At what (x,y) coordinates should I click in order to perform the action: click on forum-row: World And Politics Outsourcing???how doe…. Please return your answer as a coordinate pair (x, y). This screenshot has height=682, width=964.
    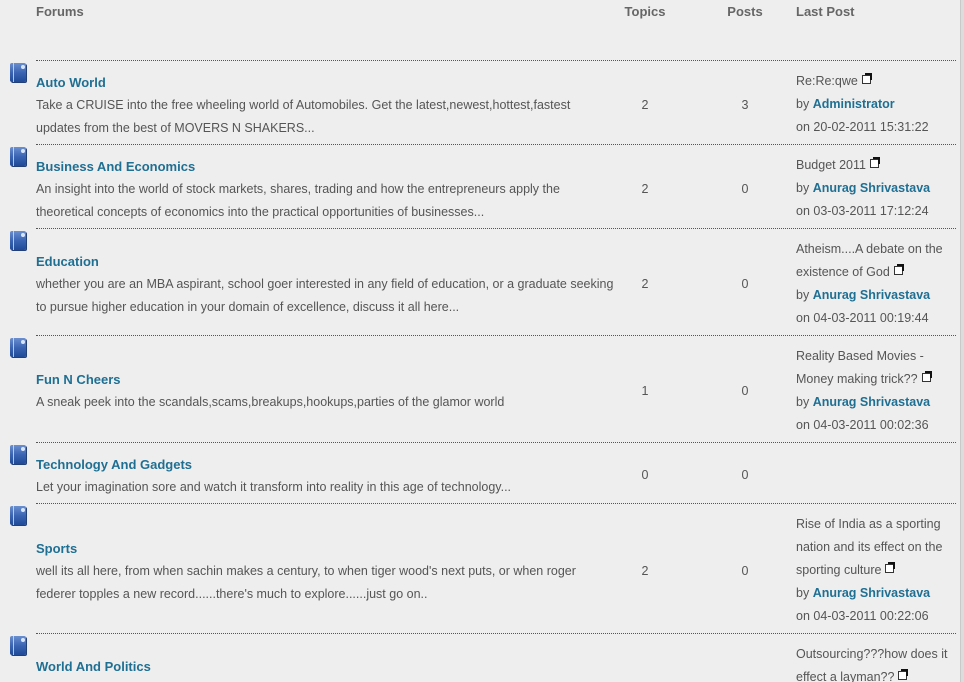
    Looking at the image, I should click on (480, 657).